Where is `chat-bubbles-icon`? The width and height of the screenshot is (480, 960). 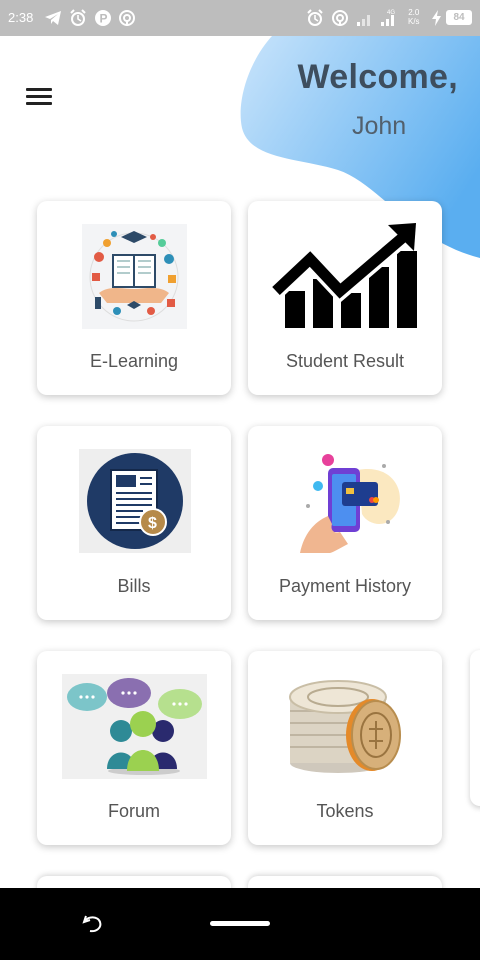 chat-bubbles-icon is located at coordinates (134, 726).